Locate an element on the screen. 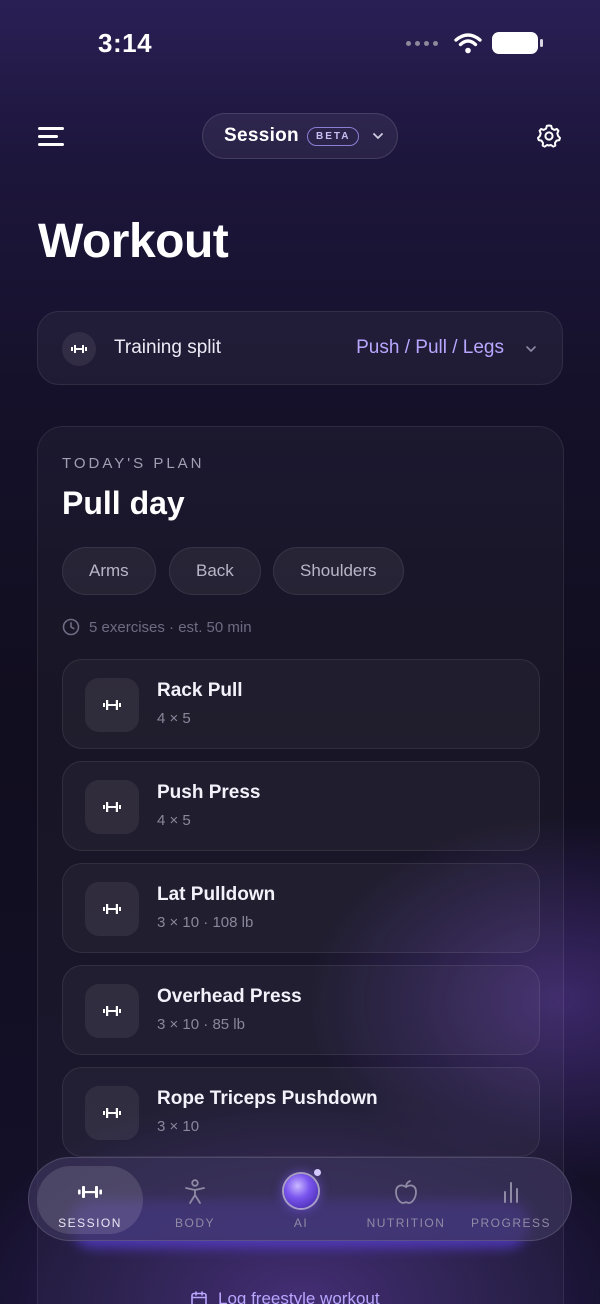 The height and width of the screenshot is (1304, 600). exercise-card: Overhead Press 3 × 10 · 85 lb is located at coordinates (301, 1010).